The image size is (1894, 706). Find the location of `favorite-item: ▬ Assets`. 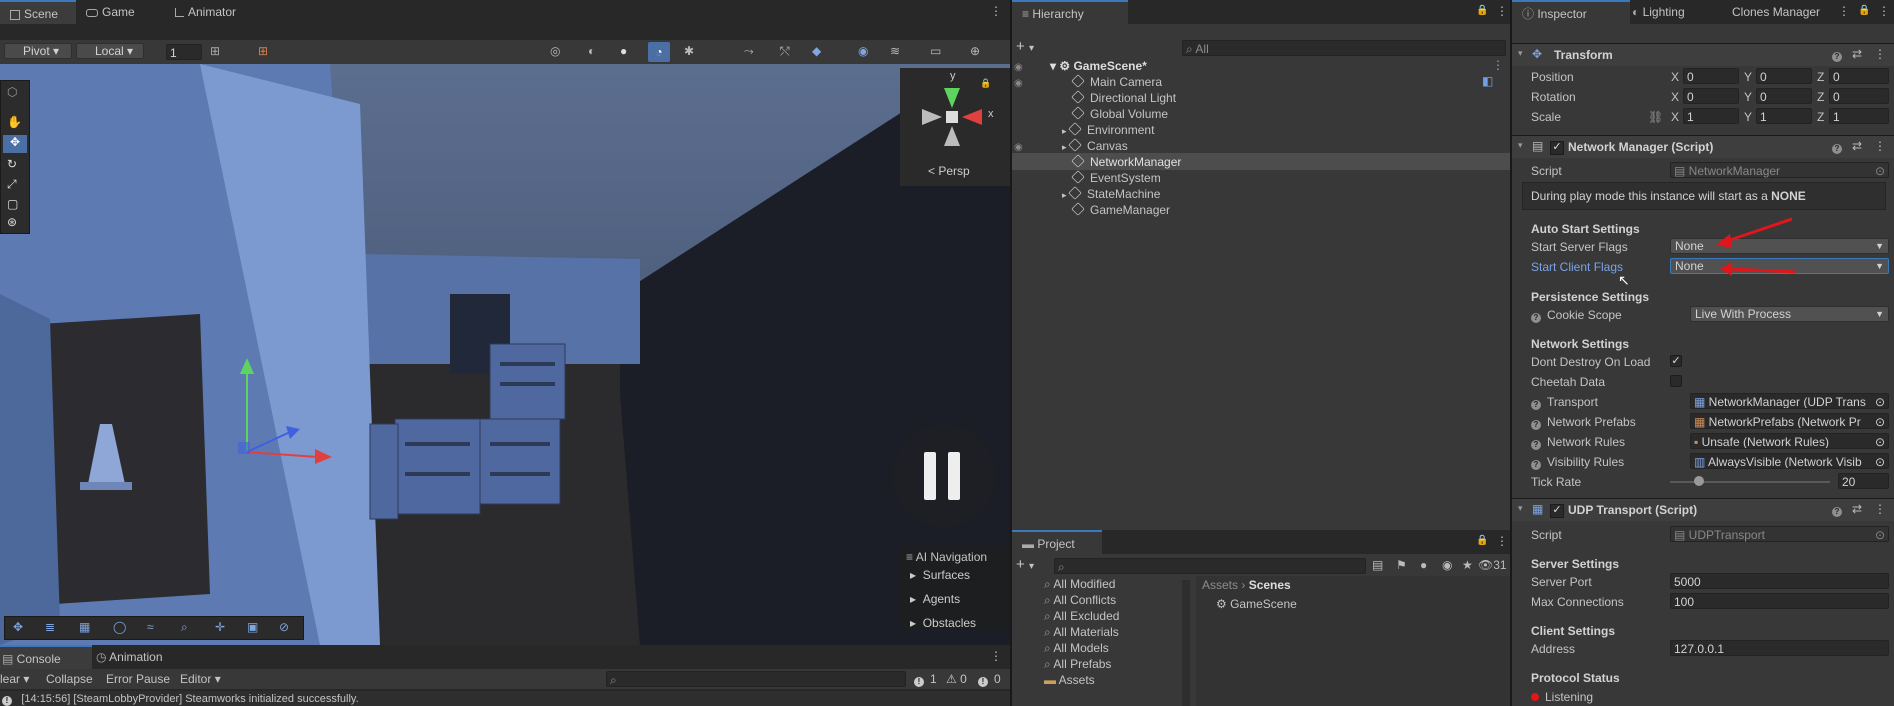

favorite-item: ▬ Assets is located at coordinates (1069, 680).